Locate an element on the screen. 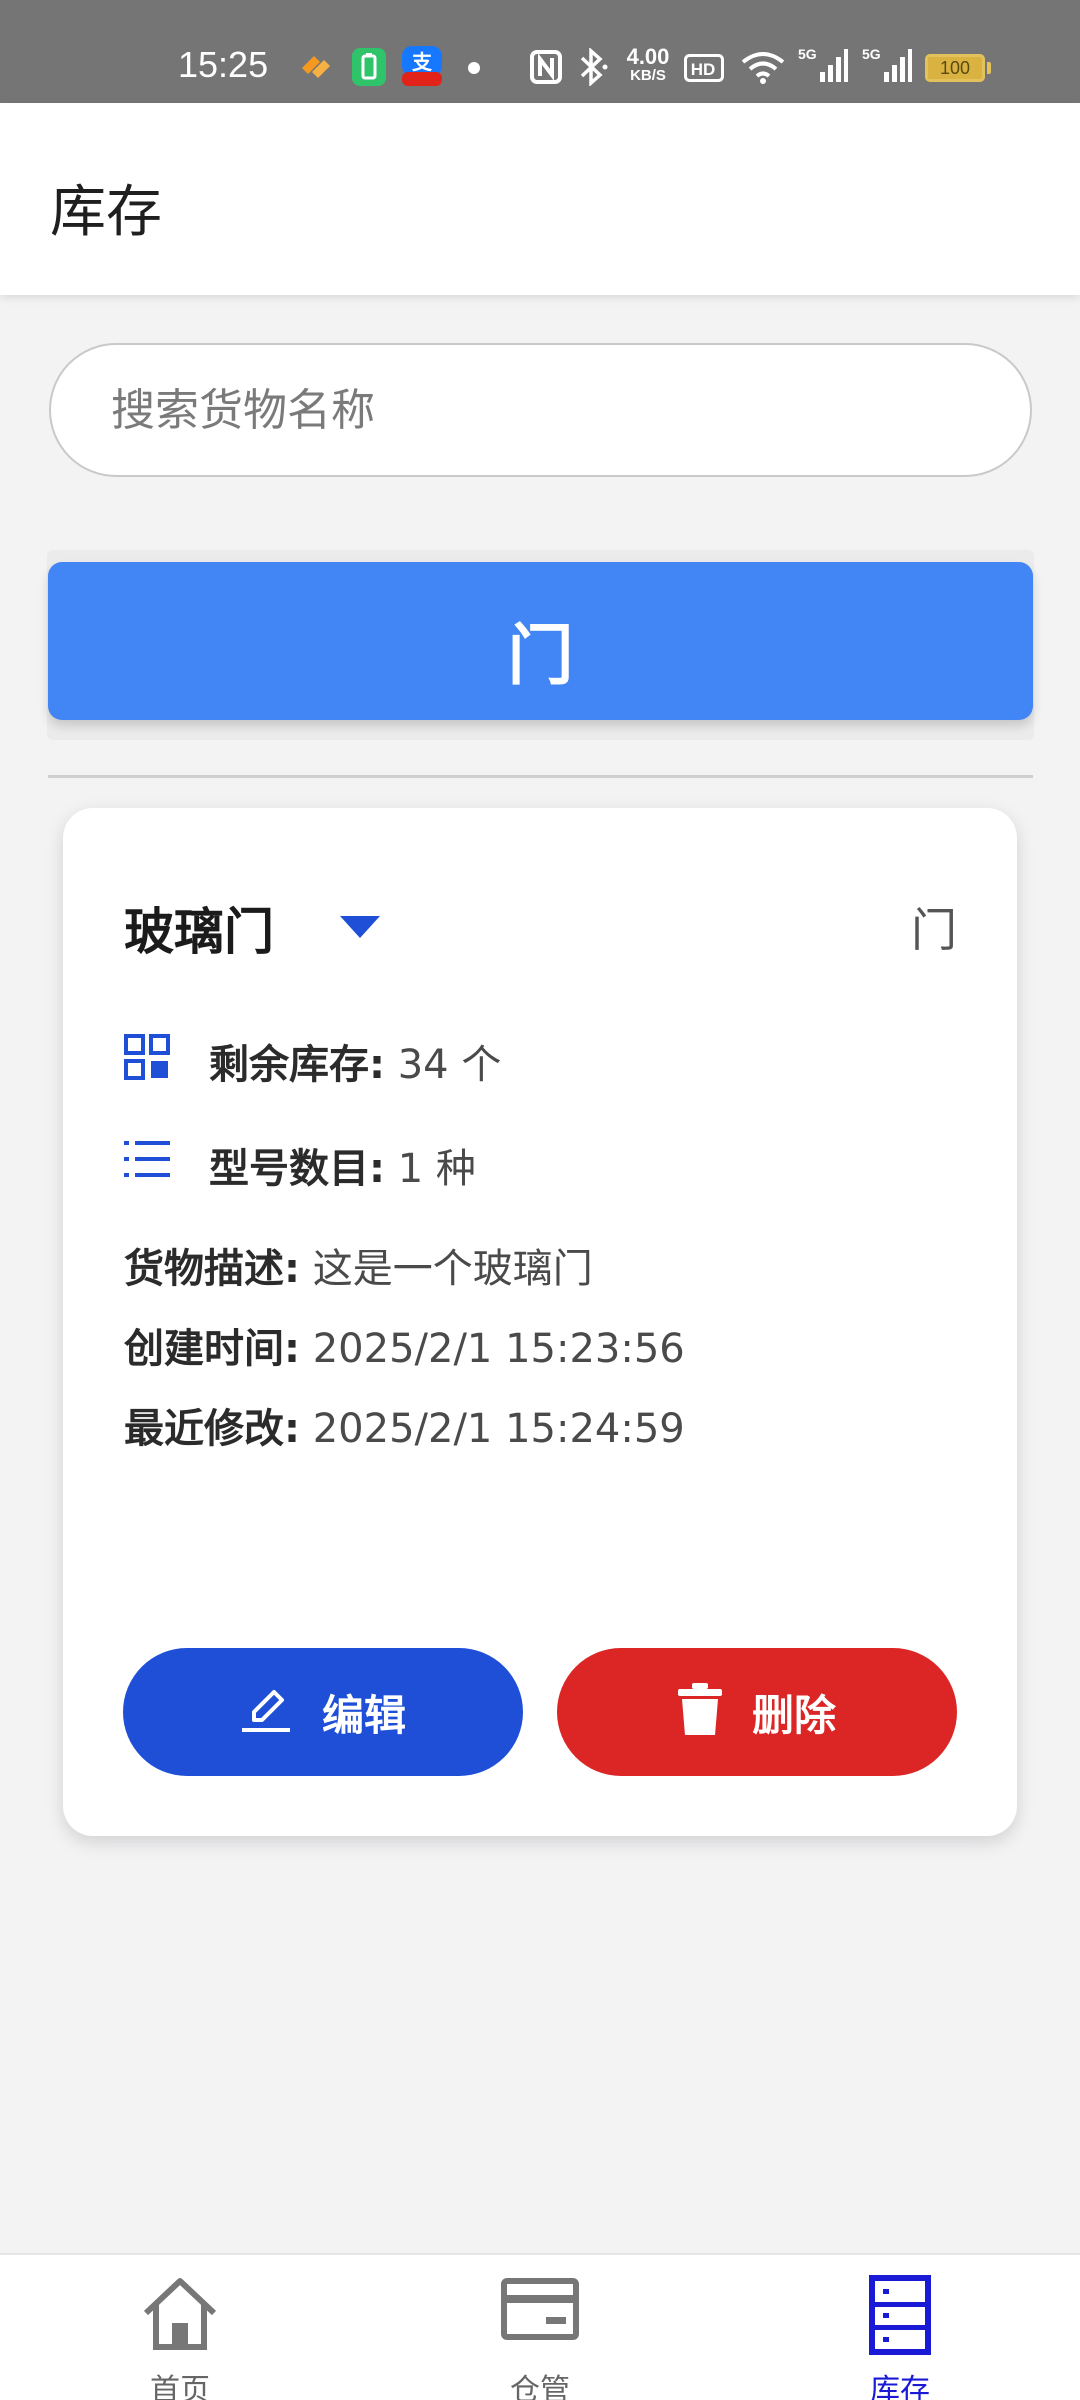  nav-item-warehouse: 仓管 is located at coordinates (540, 2337).